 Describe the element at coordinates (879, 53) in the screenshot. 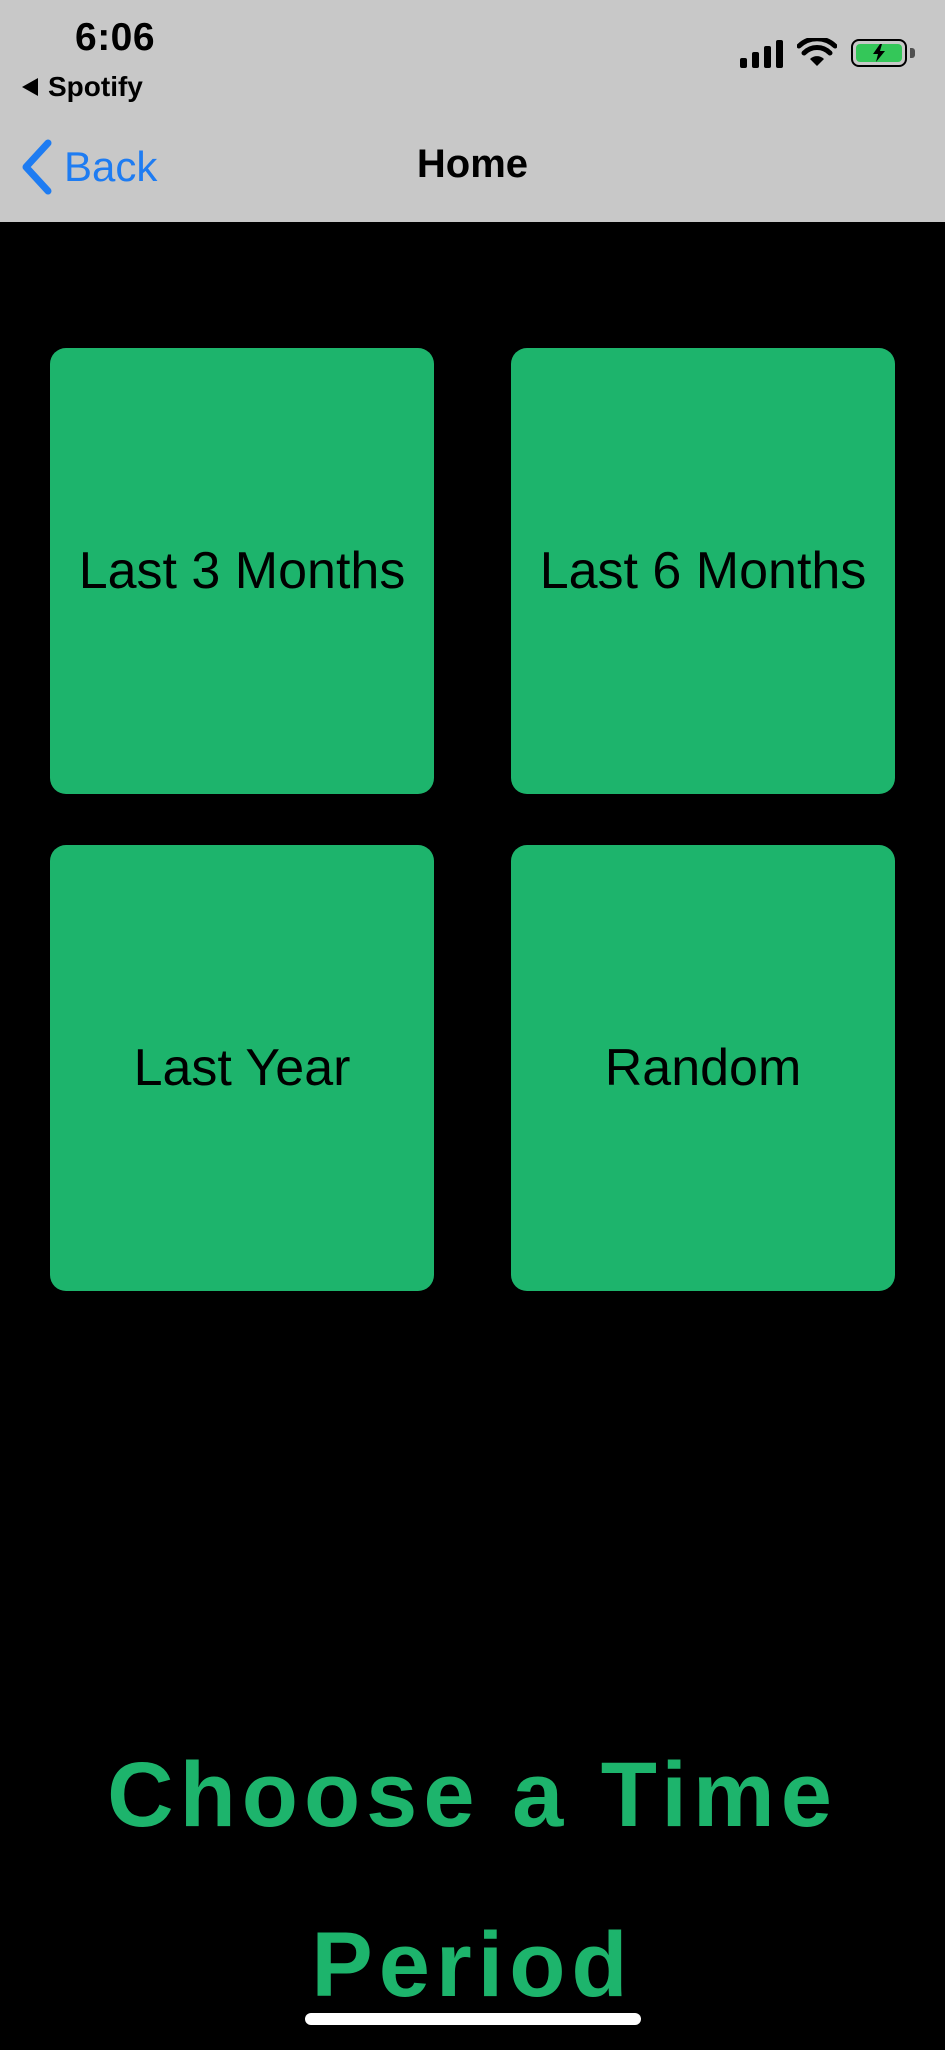

I see `charging-bolt-icon` at that location.